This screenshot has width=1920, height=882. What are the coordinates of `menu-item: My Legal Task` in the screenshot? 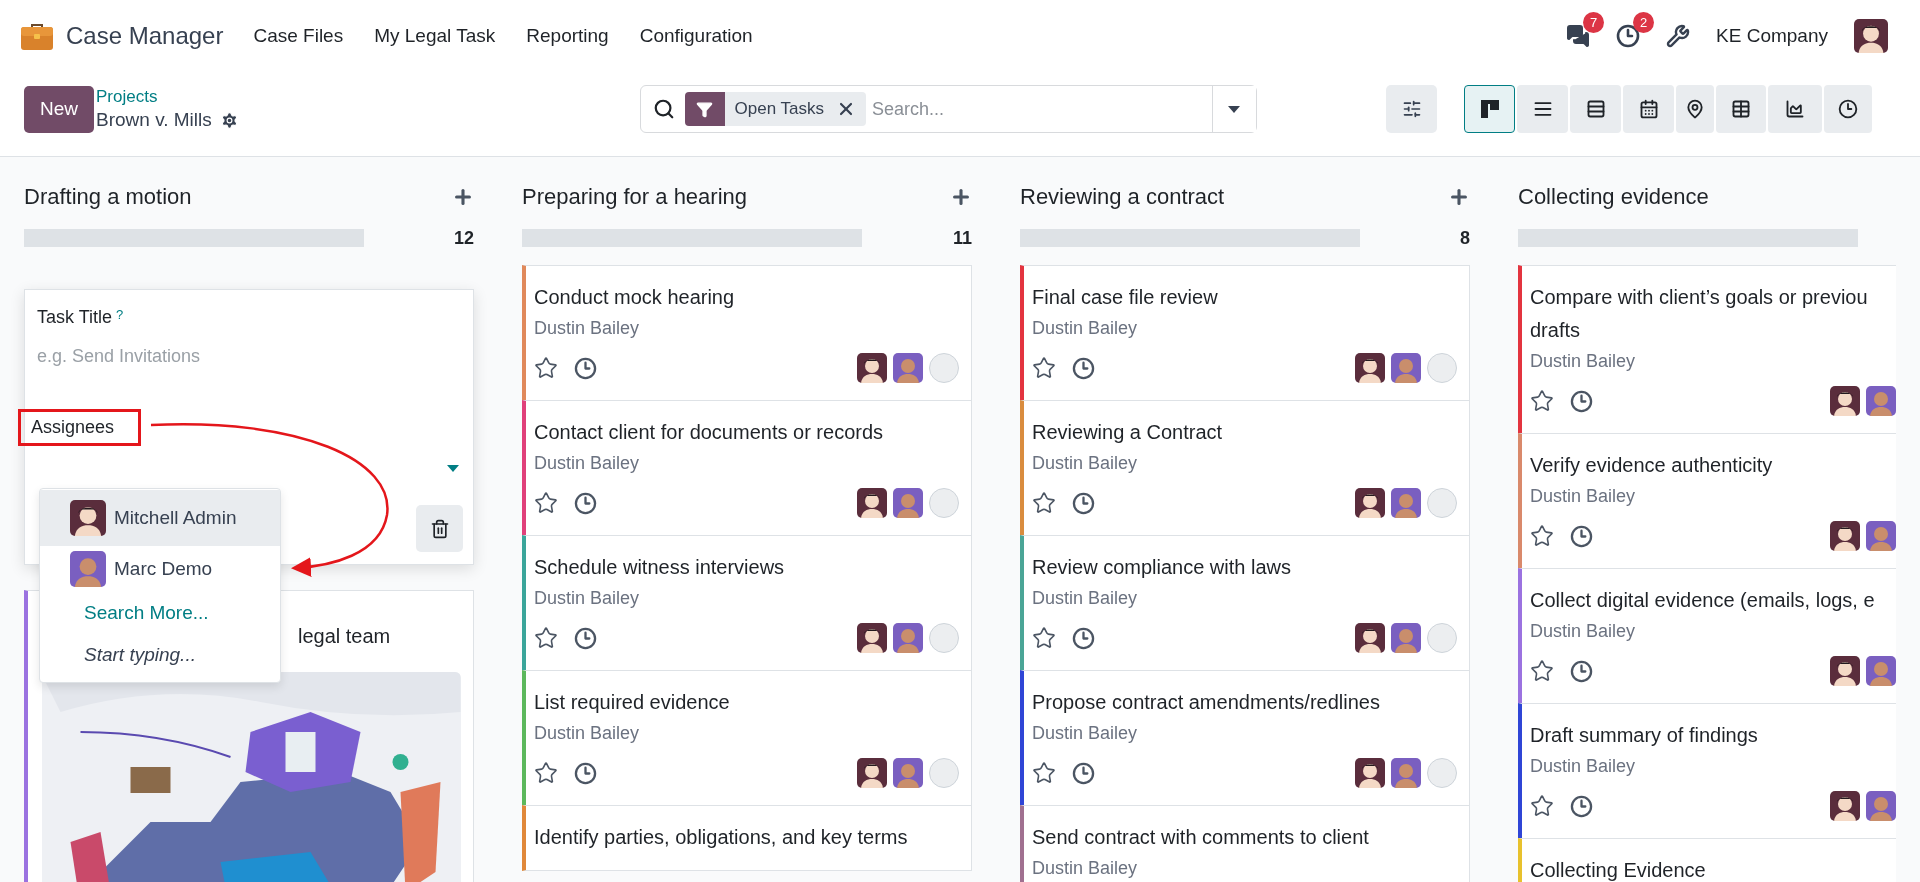 It's located at (435, 36).